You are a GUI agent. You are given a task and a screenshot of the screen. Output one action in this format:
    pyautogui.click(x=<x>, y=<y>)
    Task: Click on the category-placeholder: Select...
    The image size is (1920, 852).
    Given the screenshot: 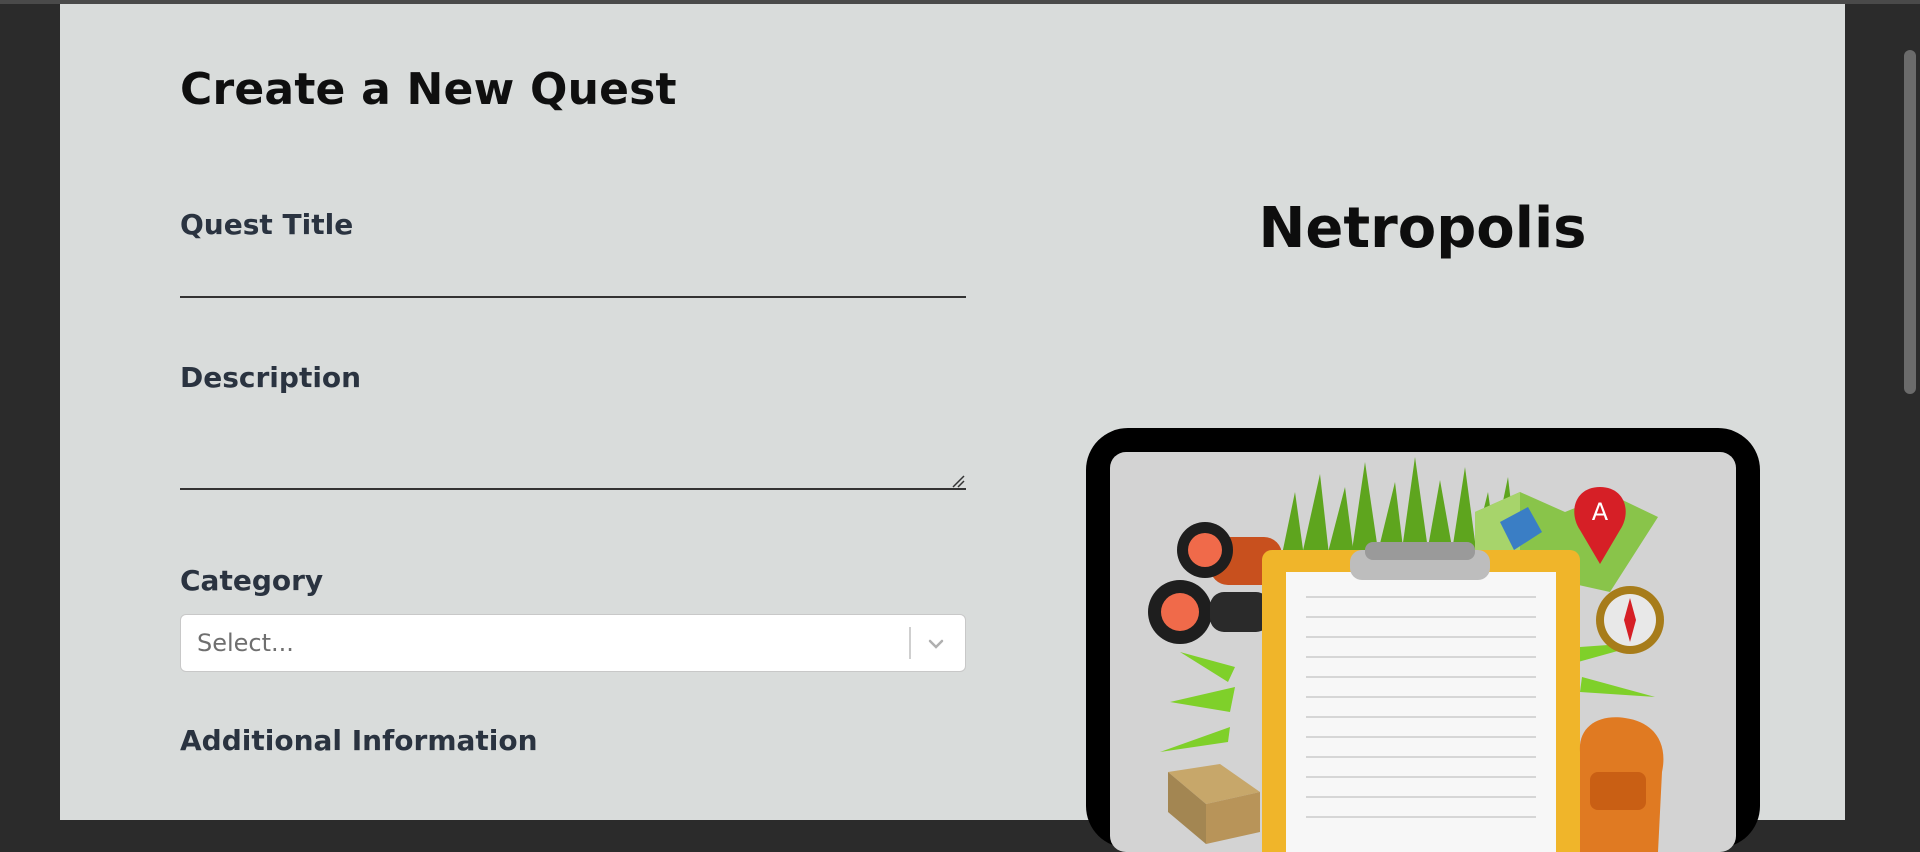 What is the action you would take?
    pyautogui.click(x=245, y=643)
    